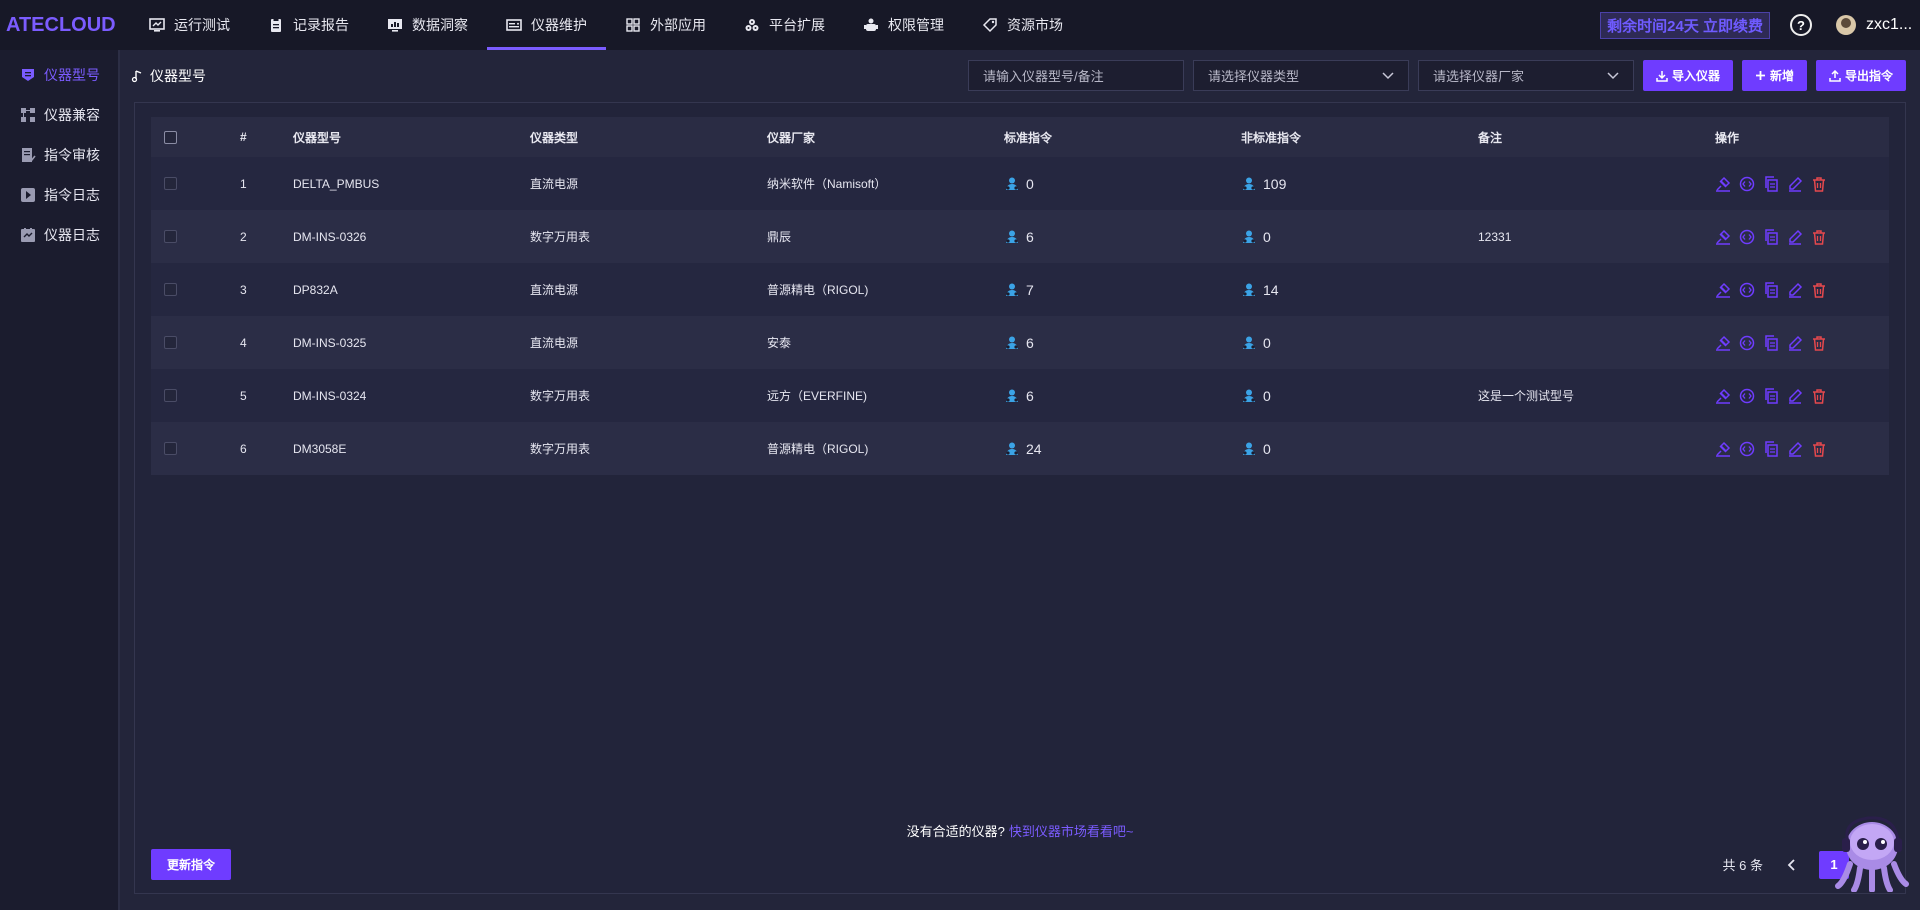  What do you see at coordinates (178, 76) in the screenshot?
I see `page-title: 仪器型号` at bounding box center [178, 76].